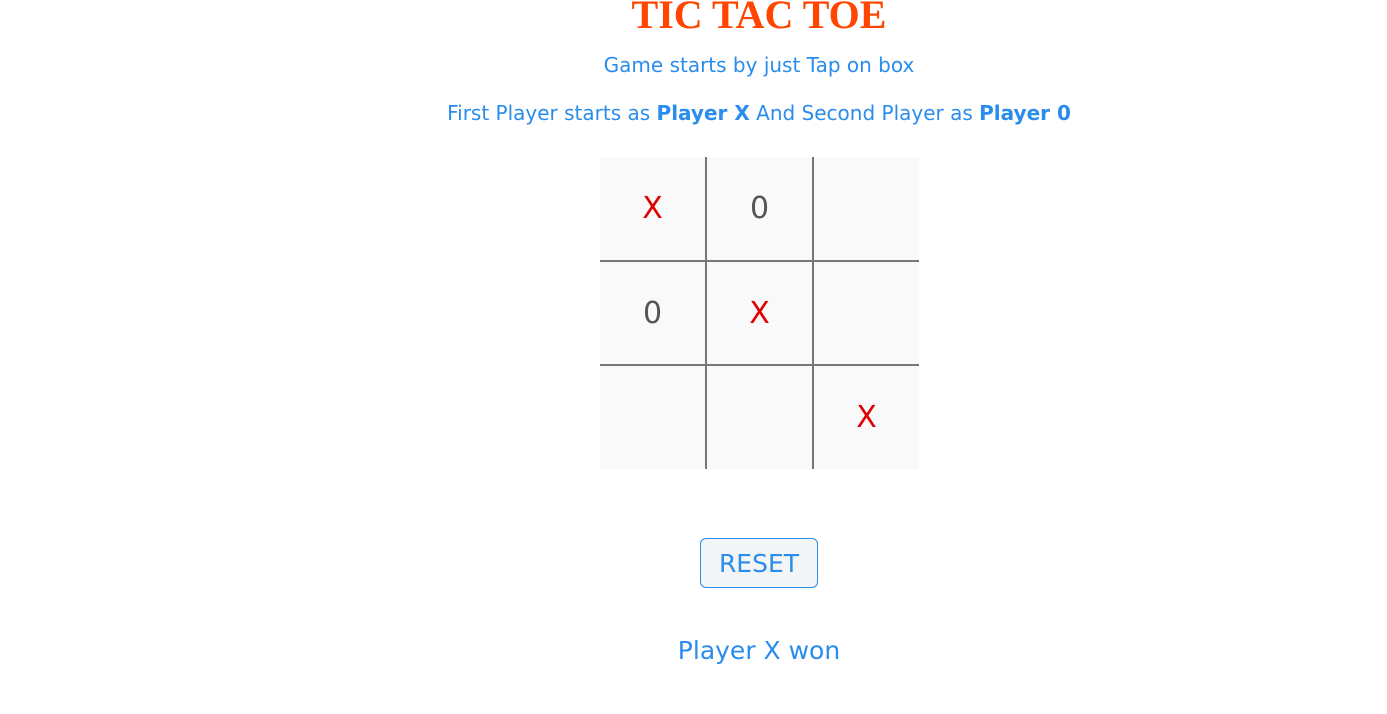 This screenshot has width=1387, height=714. Describe the element at coordinates (866, 417) in the screenshot. I see `board-cell-9: X` at that location.